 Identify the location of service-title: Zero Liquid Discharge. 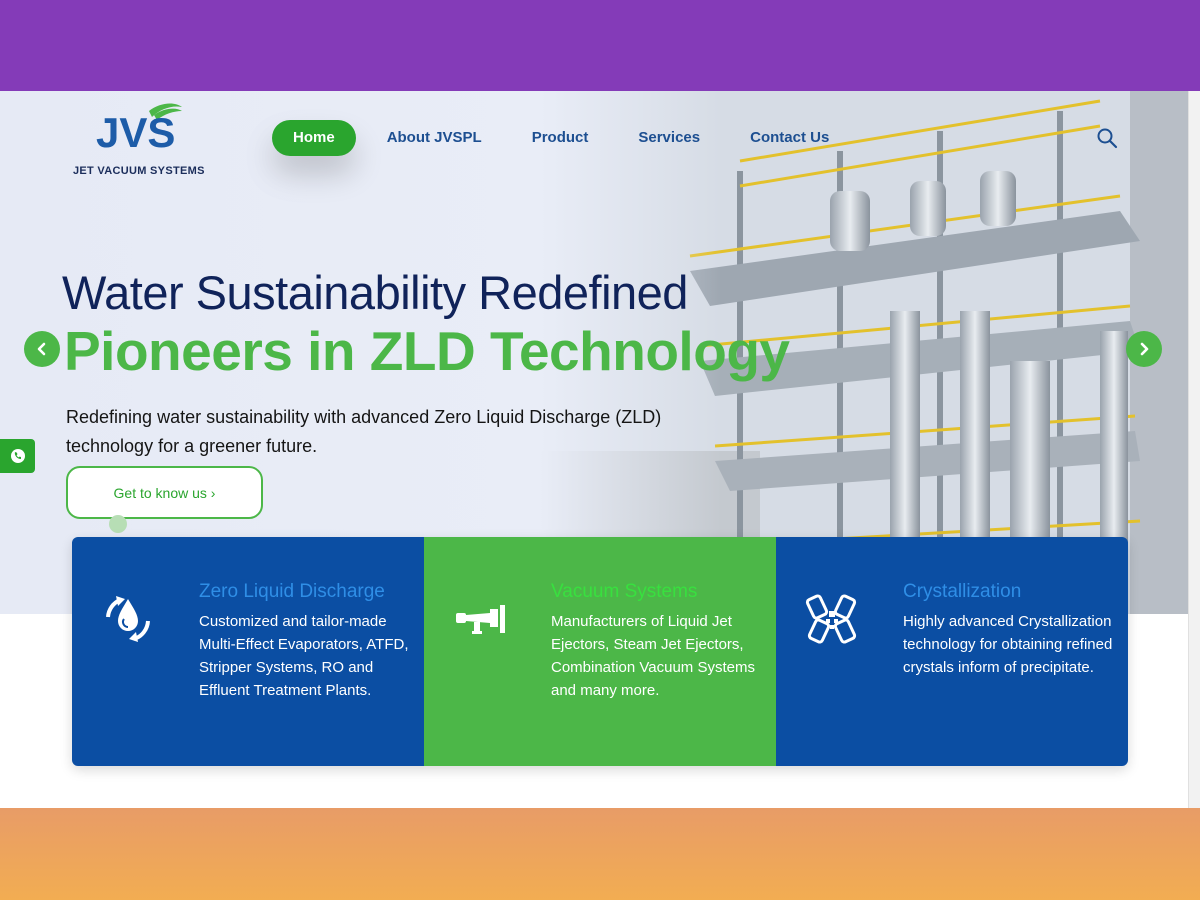
(292, 591).